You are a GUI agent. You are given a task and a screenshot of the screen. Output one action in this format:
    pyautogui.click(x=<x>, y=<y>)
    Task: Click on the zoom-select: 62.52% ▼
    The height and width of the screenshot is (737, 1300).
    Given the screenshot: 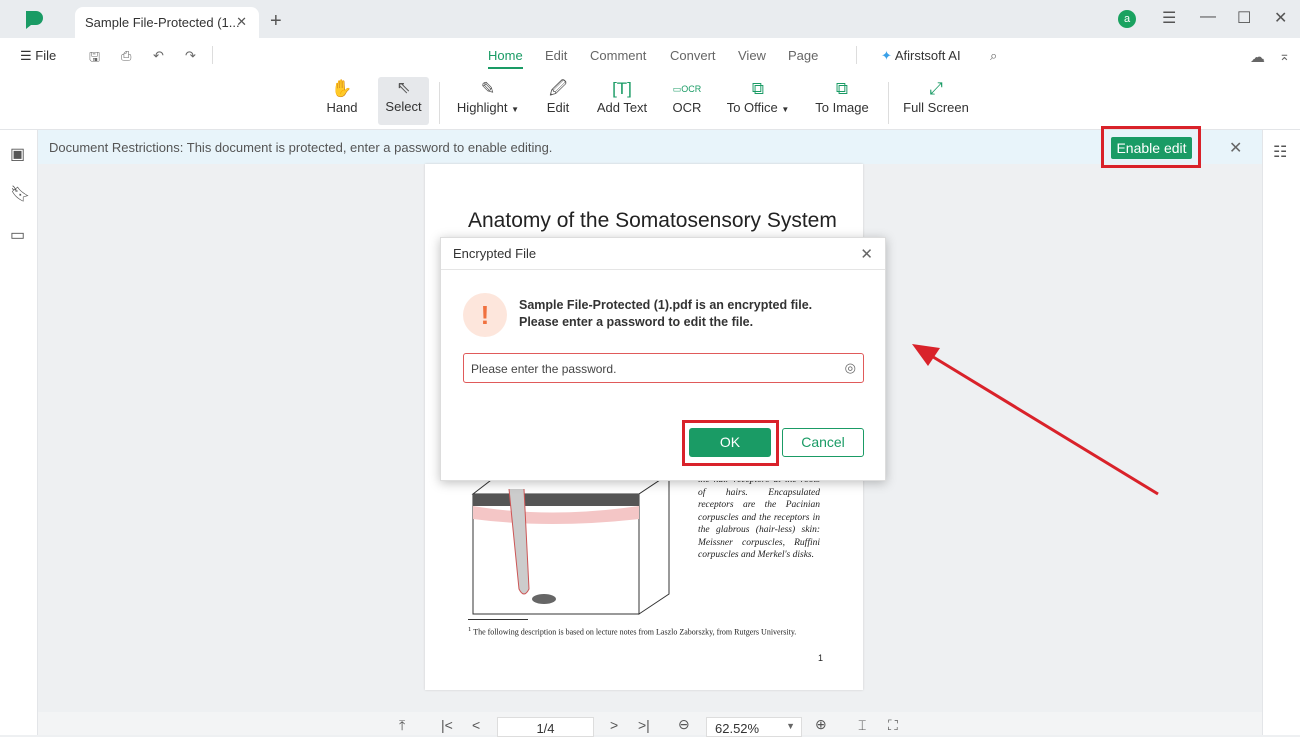 What is the action you would take?
    pyautogui.click(x=754, y=727)
    